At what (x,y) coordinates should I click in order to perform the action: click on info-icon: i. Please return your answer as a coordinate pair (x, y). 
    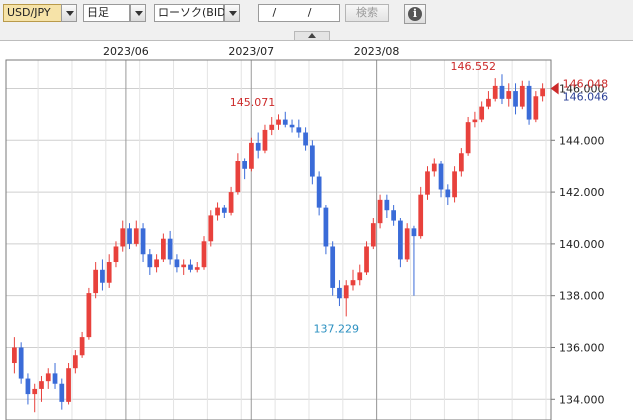
    Looking at the image, I should click on (415, 14).